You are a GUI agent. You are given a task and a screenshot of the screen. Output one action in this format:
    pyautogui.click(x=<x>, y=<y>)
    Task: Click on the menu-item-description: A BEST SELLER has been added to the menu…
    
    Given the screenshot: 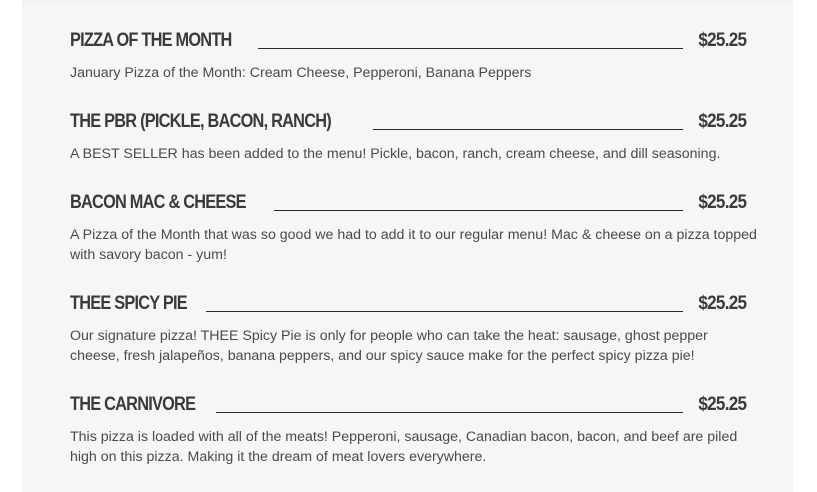 What is the action you would take?
    pyautogui.click(x=395, y=154)
    